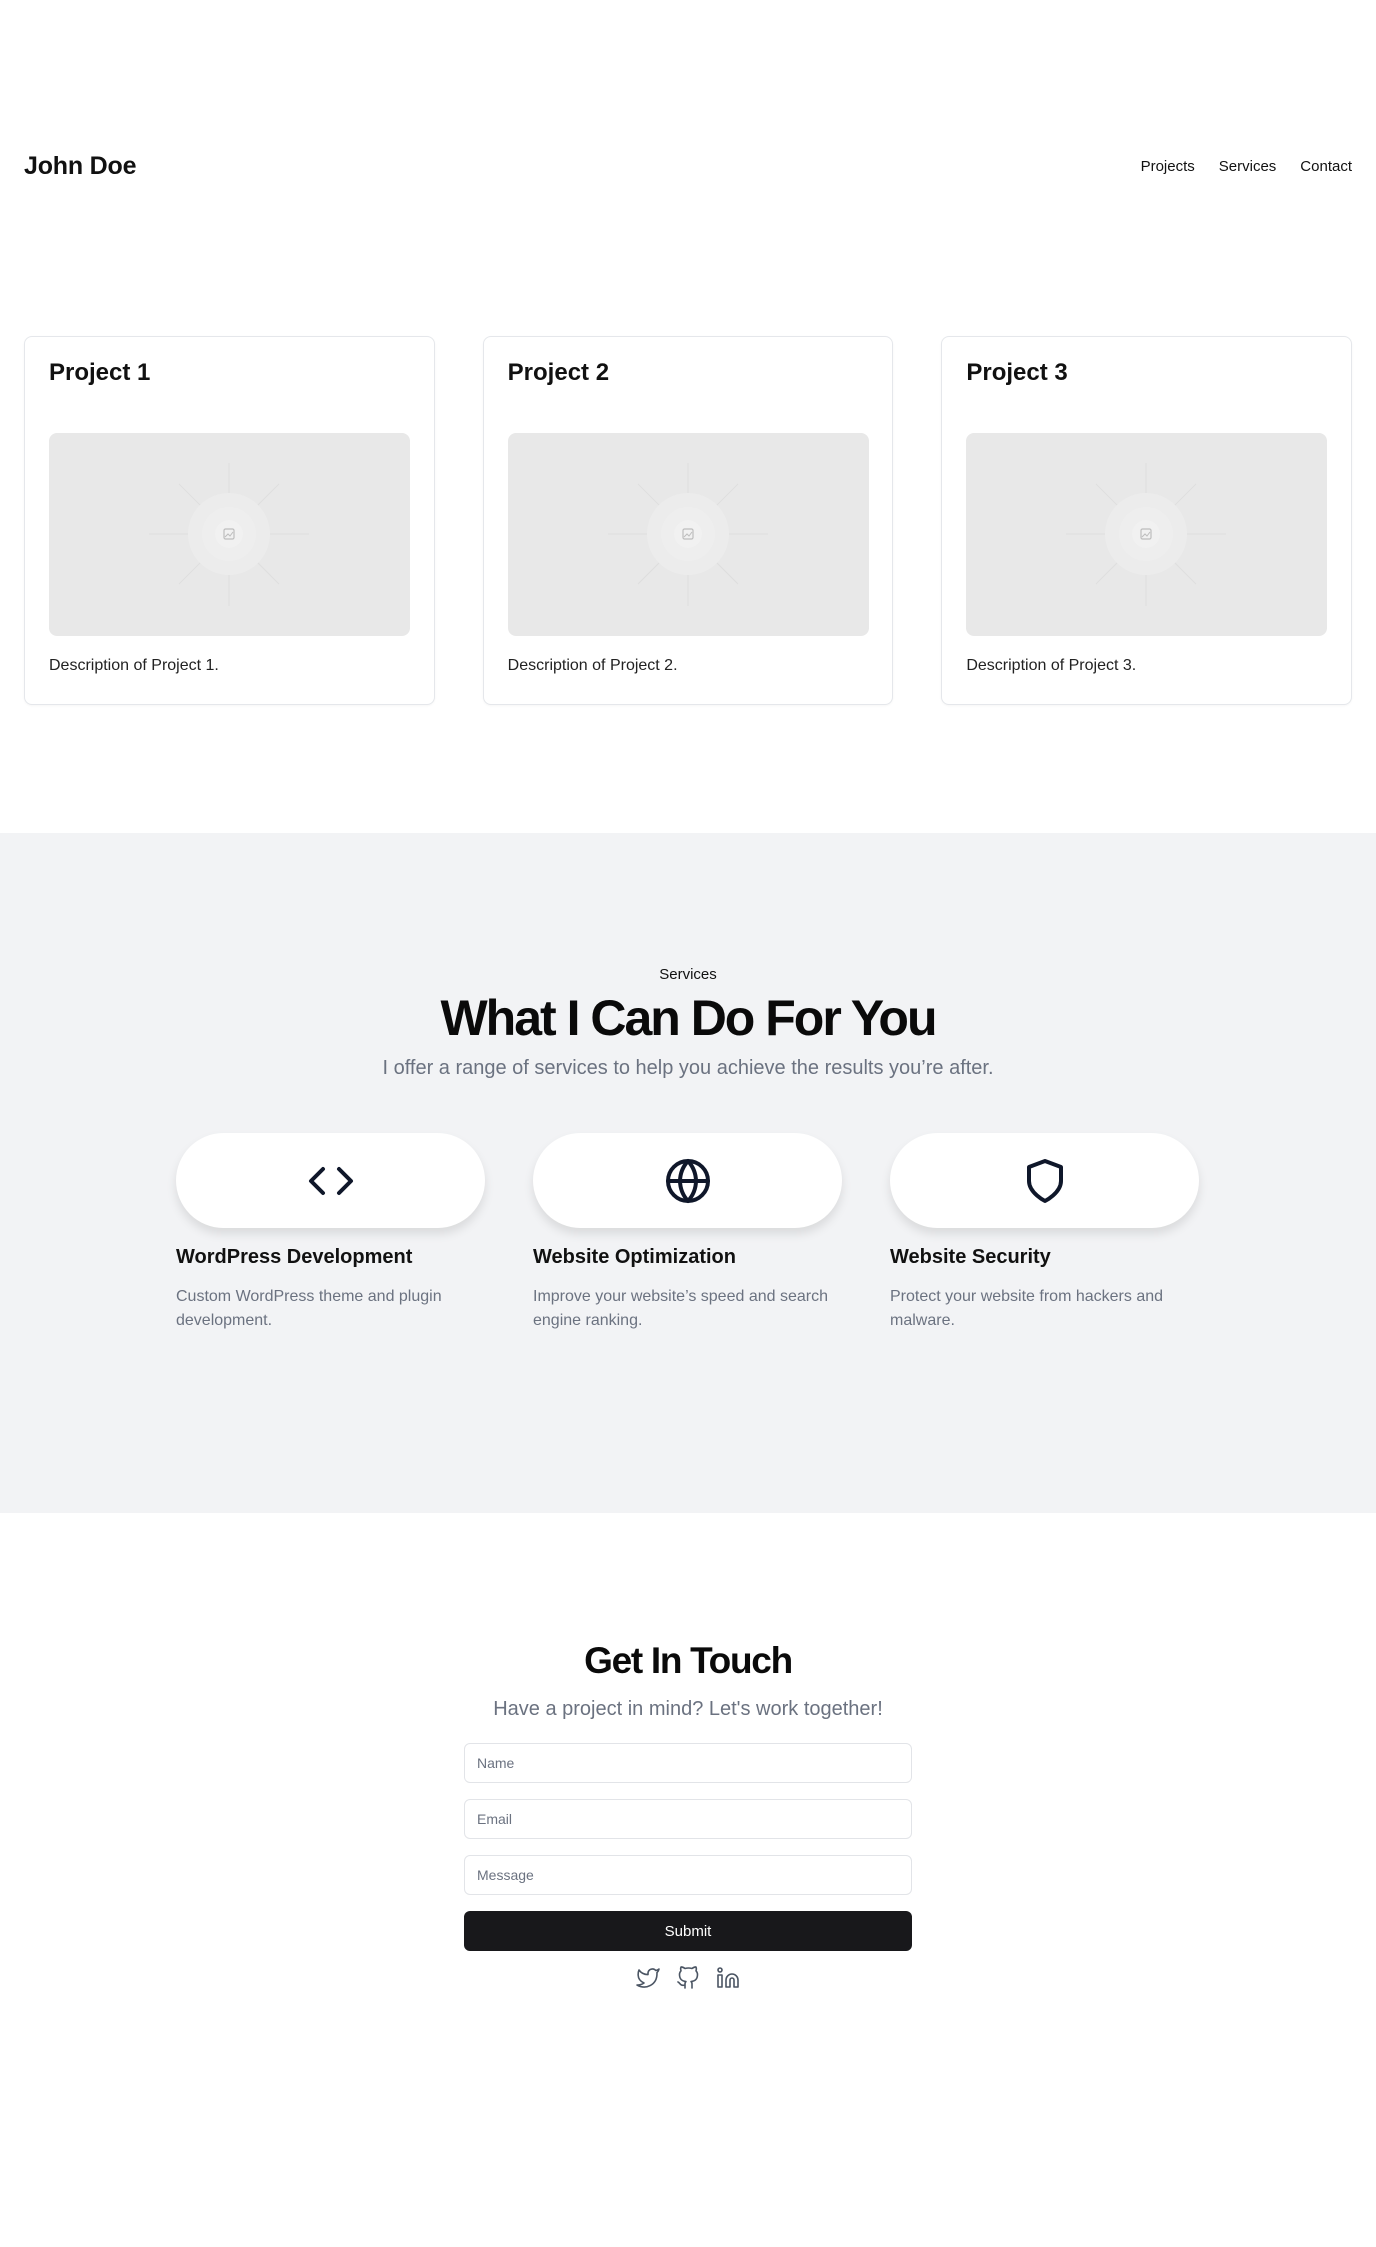 This screenshot has height=2247, width=1376. What do you see at coordinates (688, 168) in the screenshot?
I see `site-header: John Doe Projects Services Contact` at bounding box center [688, 168].